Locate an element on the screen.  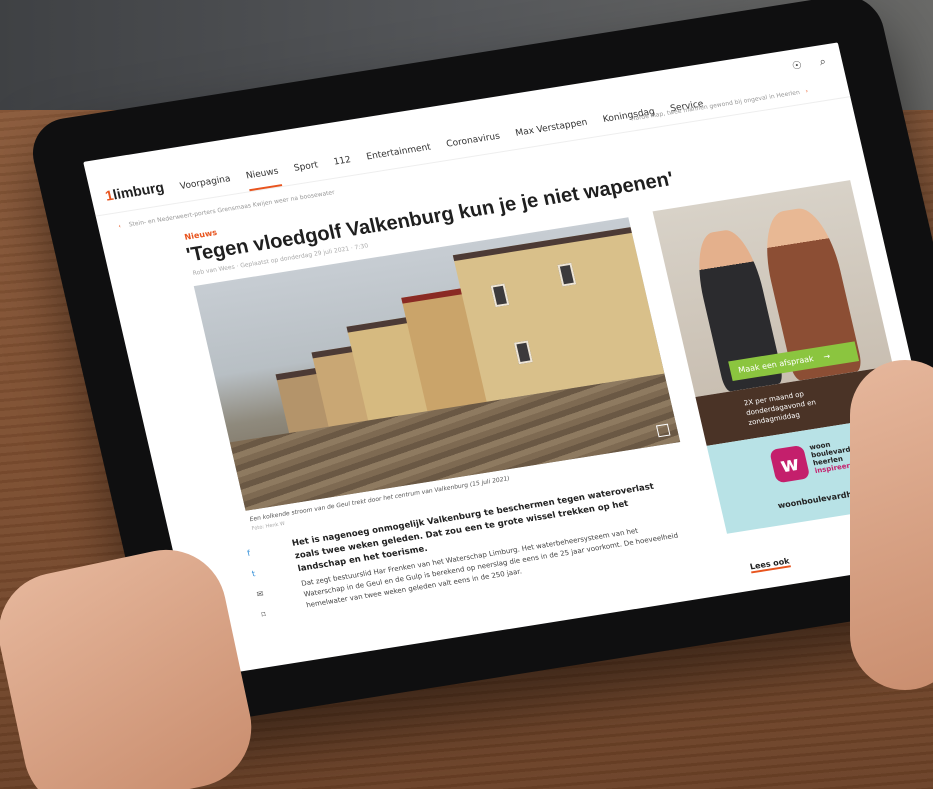
image-credit: Foto: Henk W is located at coordinates (268, 526).